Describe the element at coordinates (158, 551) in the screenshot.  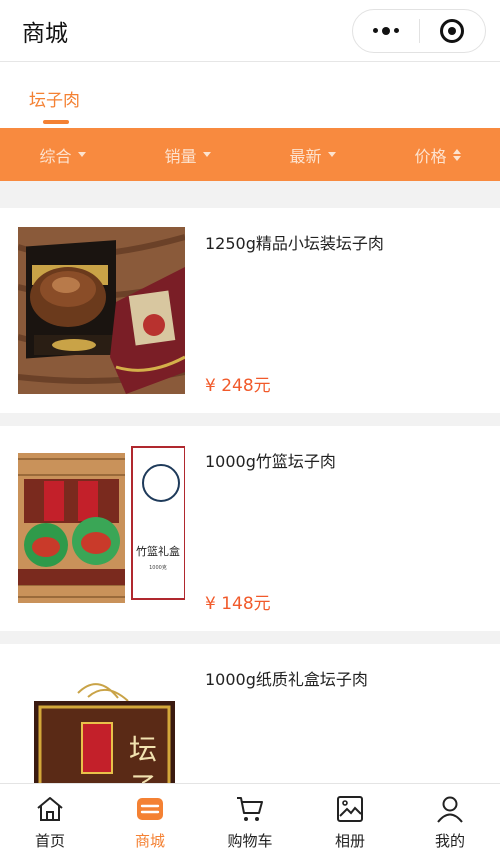
I see `image-text-giftbox: 竹篮礼盒` at that location.